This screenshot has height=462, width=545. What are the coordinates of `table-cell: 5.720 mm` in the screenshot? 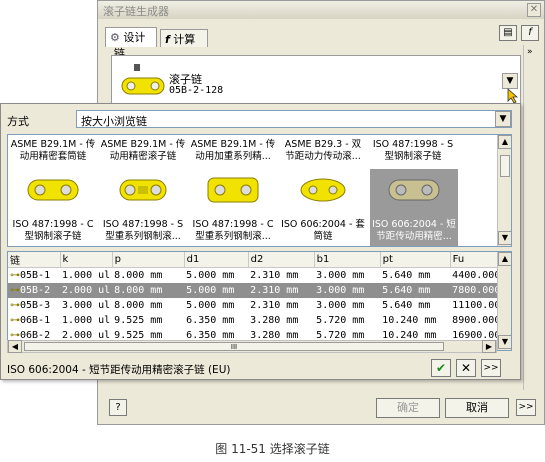 It's located at (340, 320).